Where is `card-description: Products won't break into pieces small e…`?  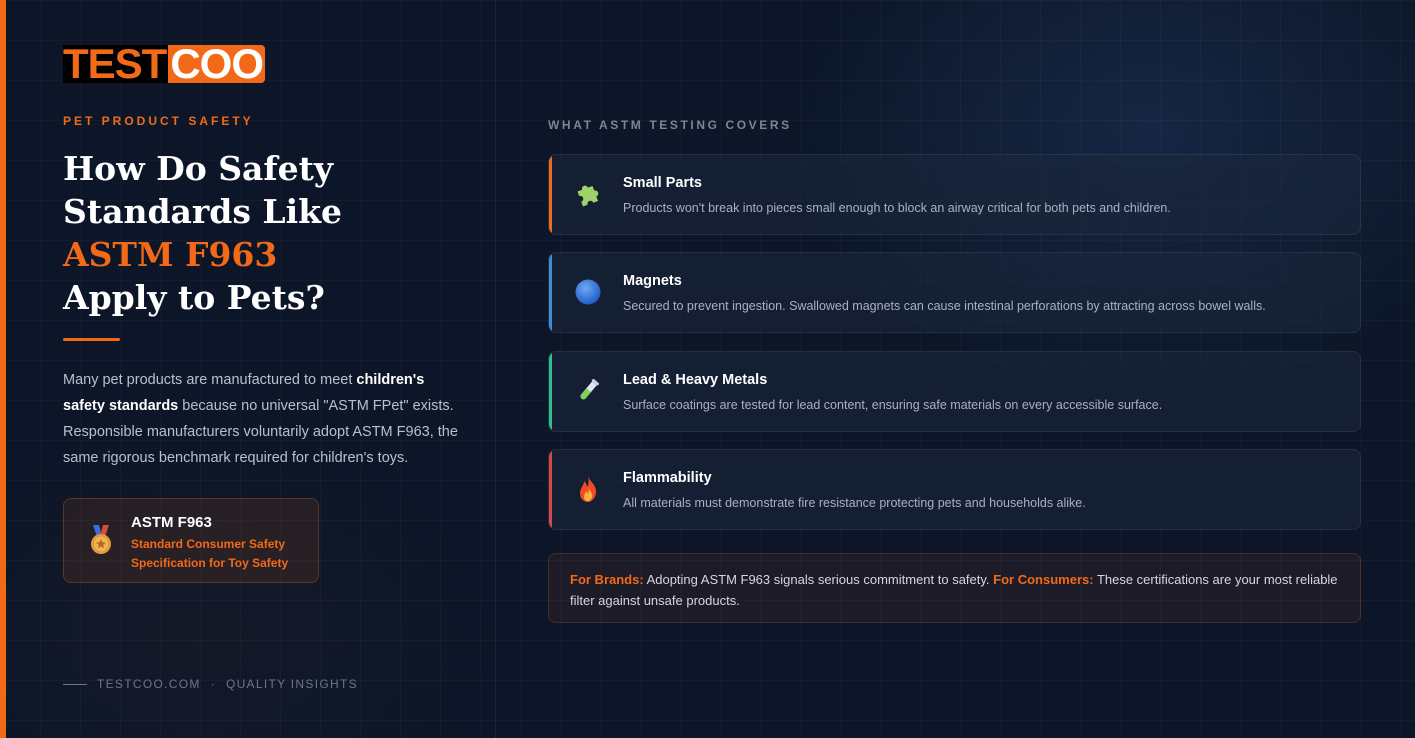
card-description: Products won't break into pieces small e… is located at coordinates (897, 208).